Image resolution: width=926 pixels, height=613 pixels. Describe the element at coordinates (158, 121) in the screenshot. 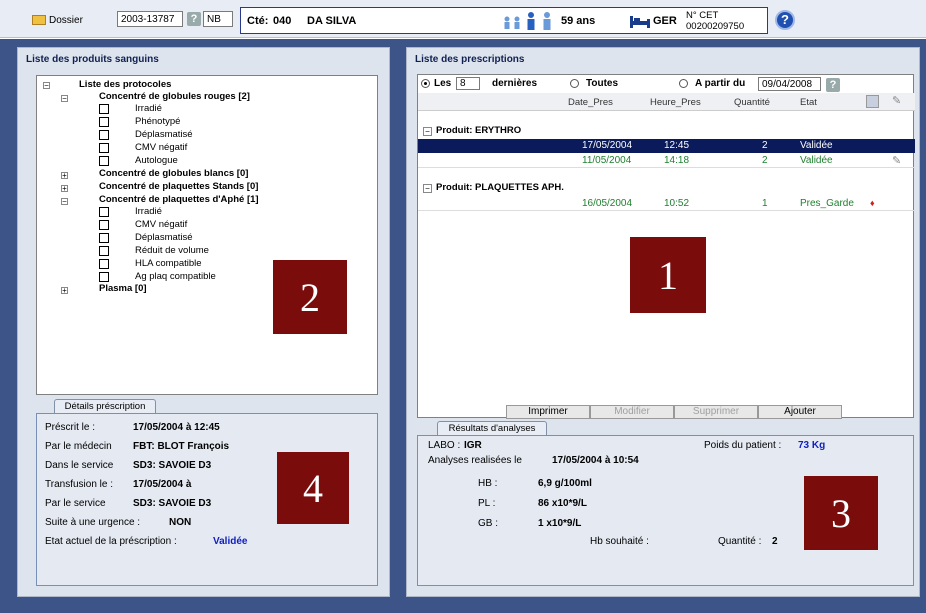

I see `option-label: Phénotypé` at that location.